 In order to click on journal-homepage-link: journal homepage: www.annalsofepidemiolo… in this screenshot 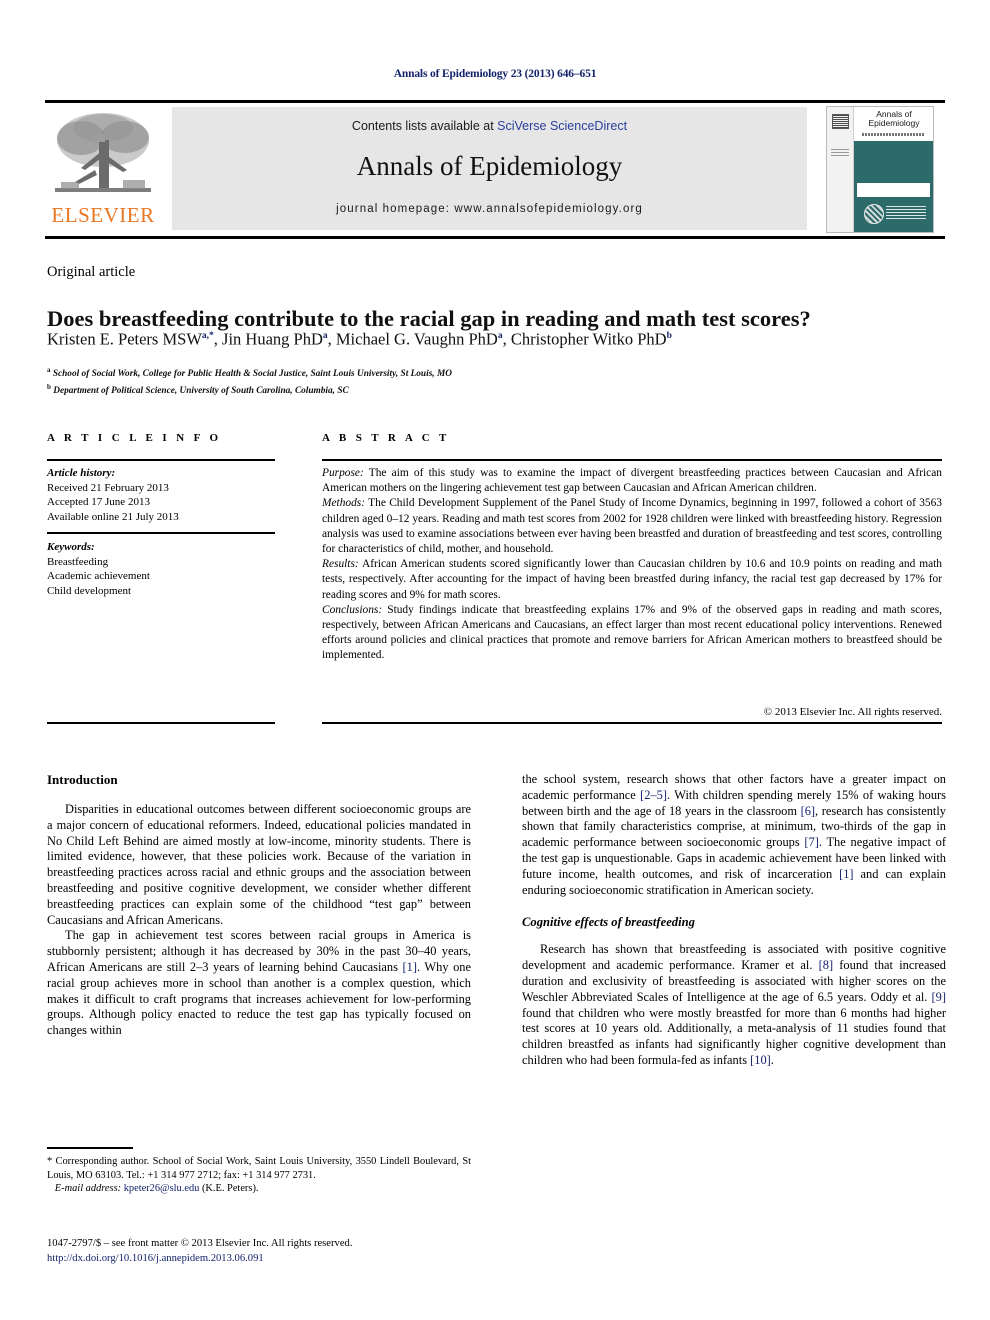, I will do `click(489, 209)`.